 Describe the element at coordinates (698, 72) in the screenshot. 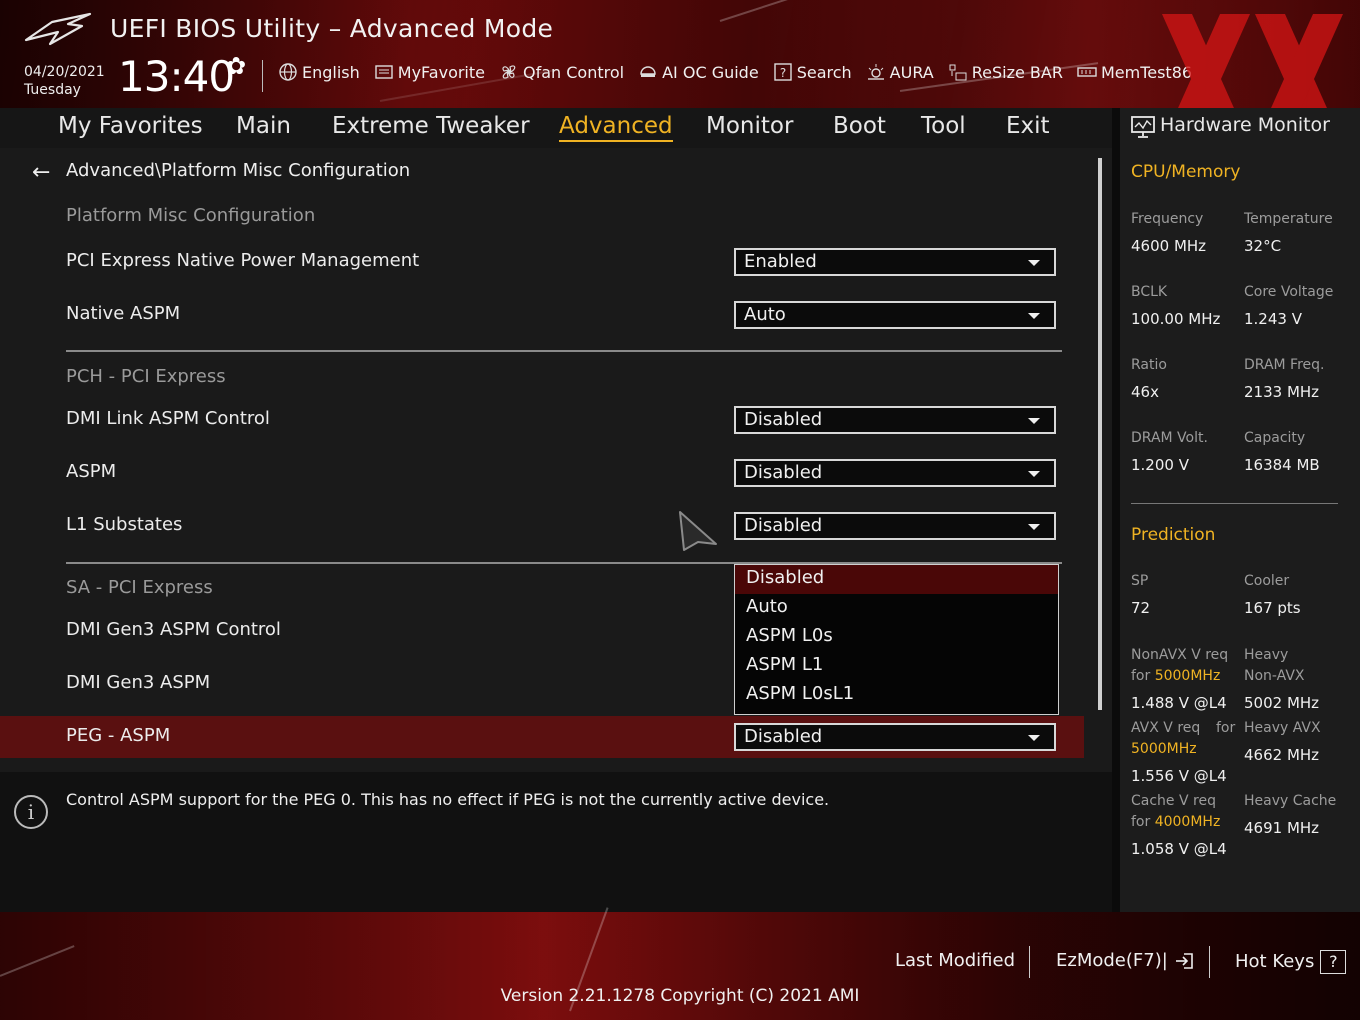

I see `ai-oc-guide-button: AI OC Guide` at that location.